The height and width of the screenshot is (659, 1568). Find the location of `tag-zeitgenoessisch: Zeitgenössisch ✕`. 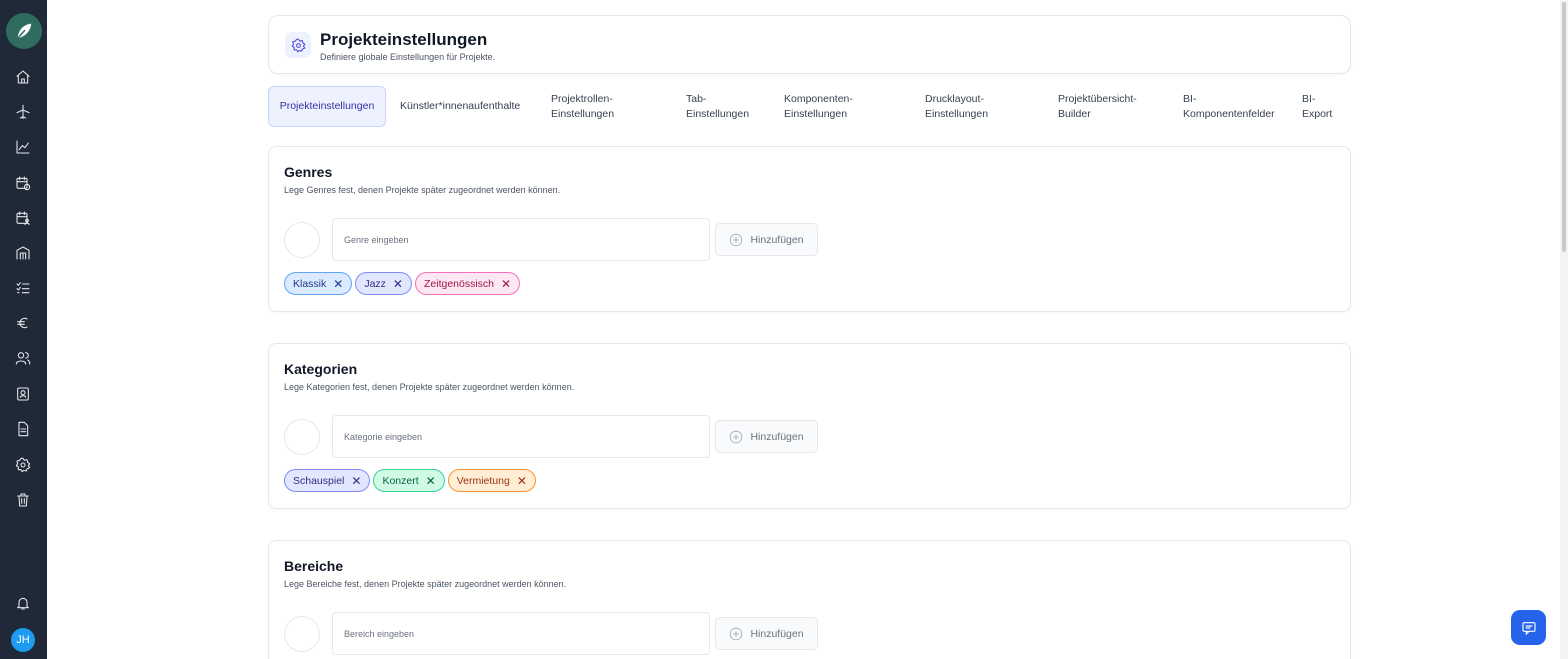

tag-zeitgenoessisch: Zeitgenössisch ✕ is located at coordinates (467, 283).